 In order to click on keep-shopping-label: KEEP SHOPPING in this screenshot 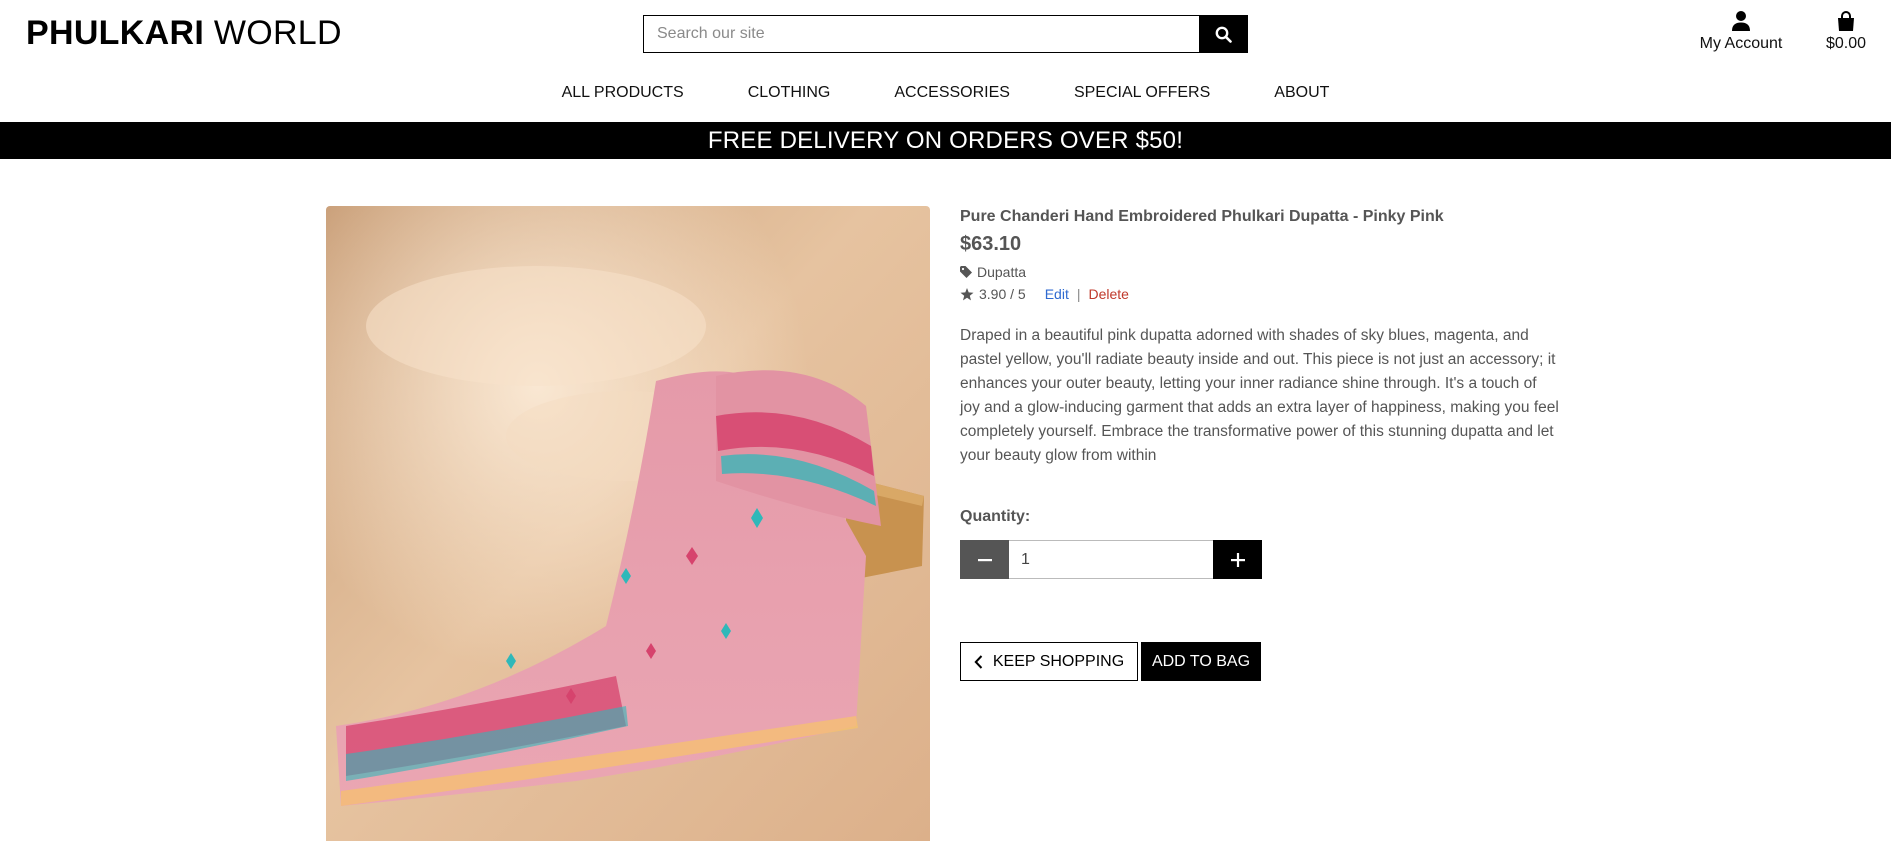, I will do `click(1058, 661)`.